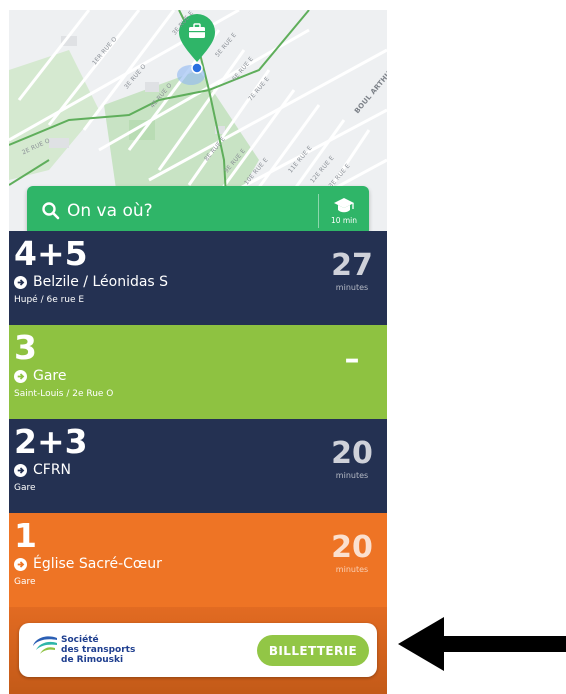 The image size is (566, 694). Describe the element at coordinates (80, 640) in the screenshot. I see `brand-line: Société` at that location.